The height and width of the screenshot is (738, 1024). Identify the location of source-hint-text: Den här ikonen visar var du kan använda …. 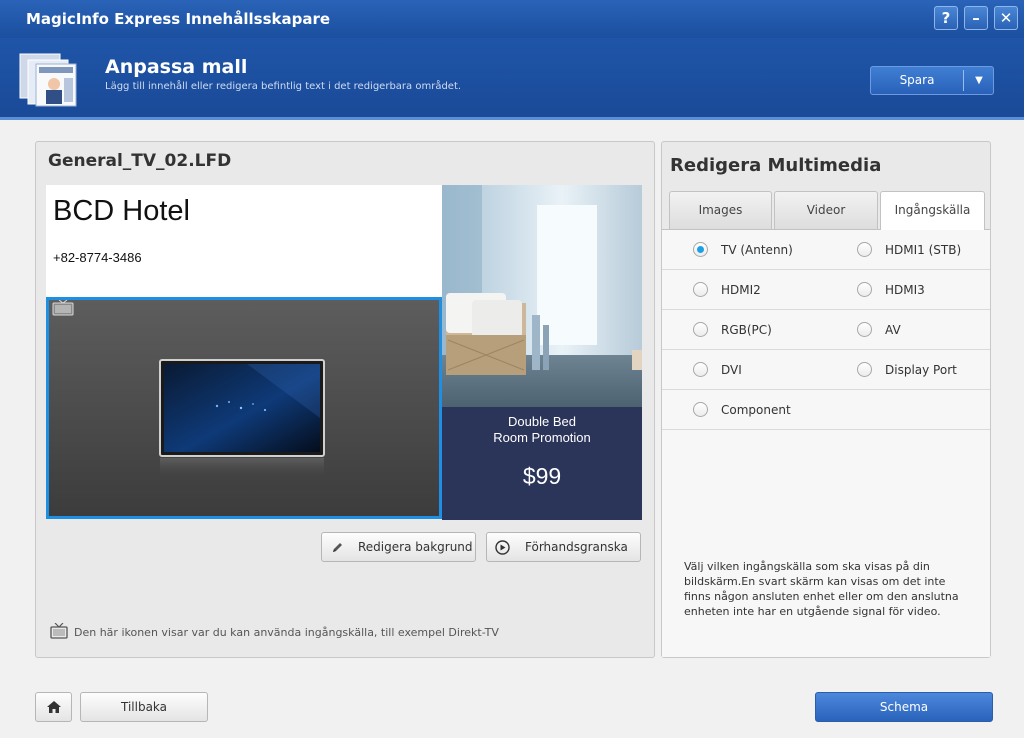
(286, 632).